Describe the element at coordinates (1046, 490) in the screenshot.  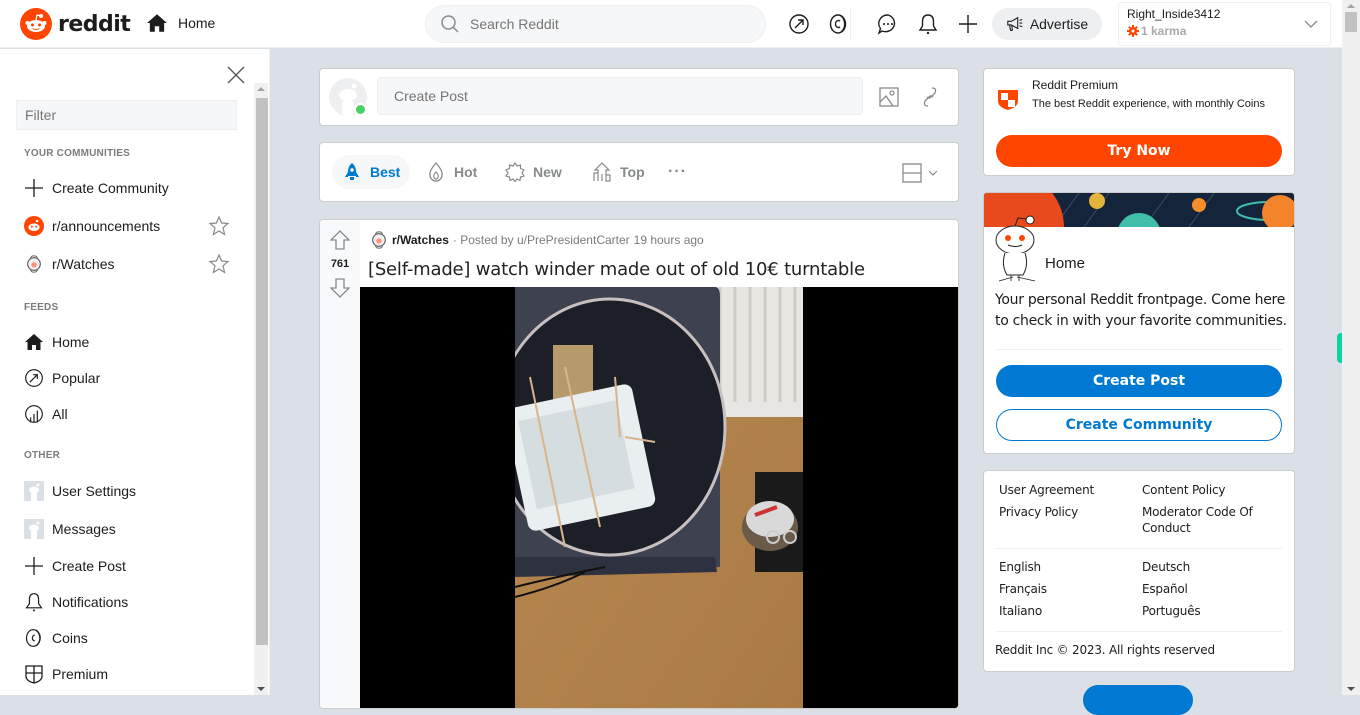
I see `footer-link-user-agreement: User Agreement` at that location.